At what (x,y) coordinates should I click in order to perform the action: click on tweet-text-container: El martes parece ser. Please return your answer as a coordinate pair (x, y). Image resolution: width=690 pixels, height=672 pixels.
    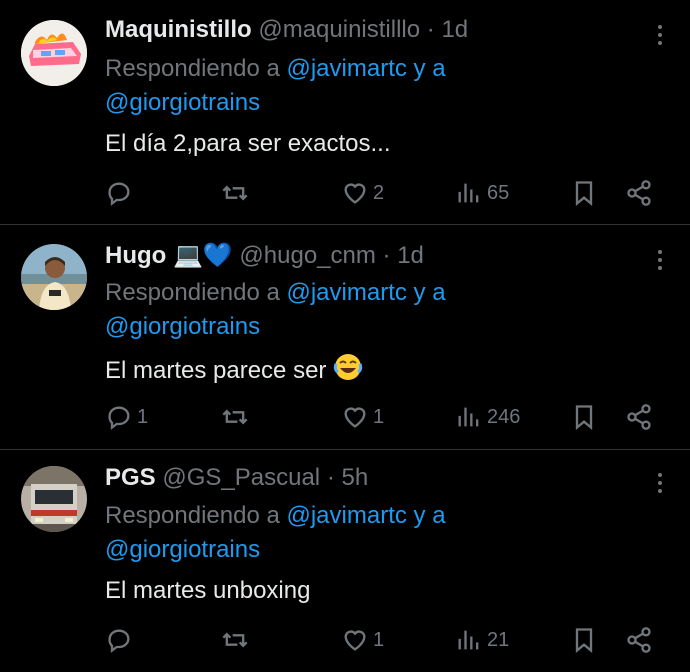
    Looking at the image, I should click on (234, 369).